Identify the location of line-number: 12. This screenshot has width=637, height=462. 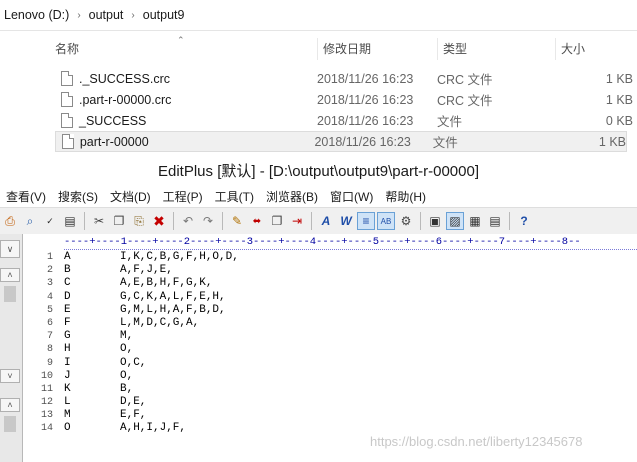
(46, 403).